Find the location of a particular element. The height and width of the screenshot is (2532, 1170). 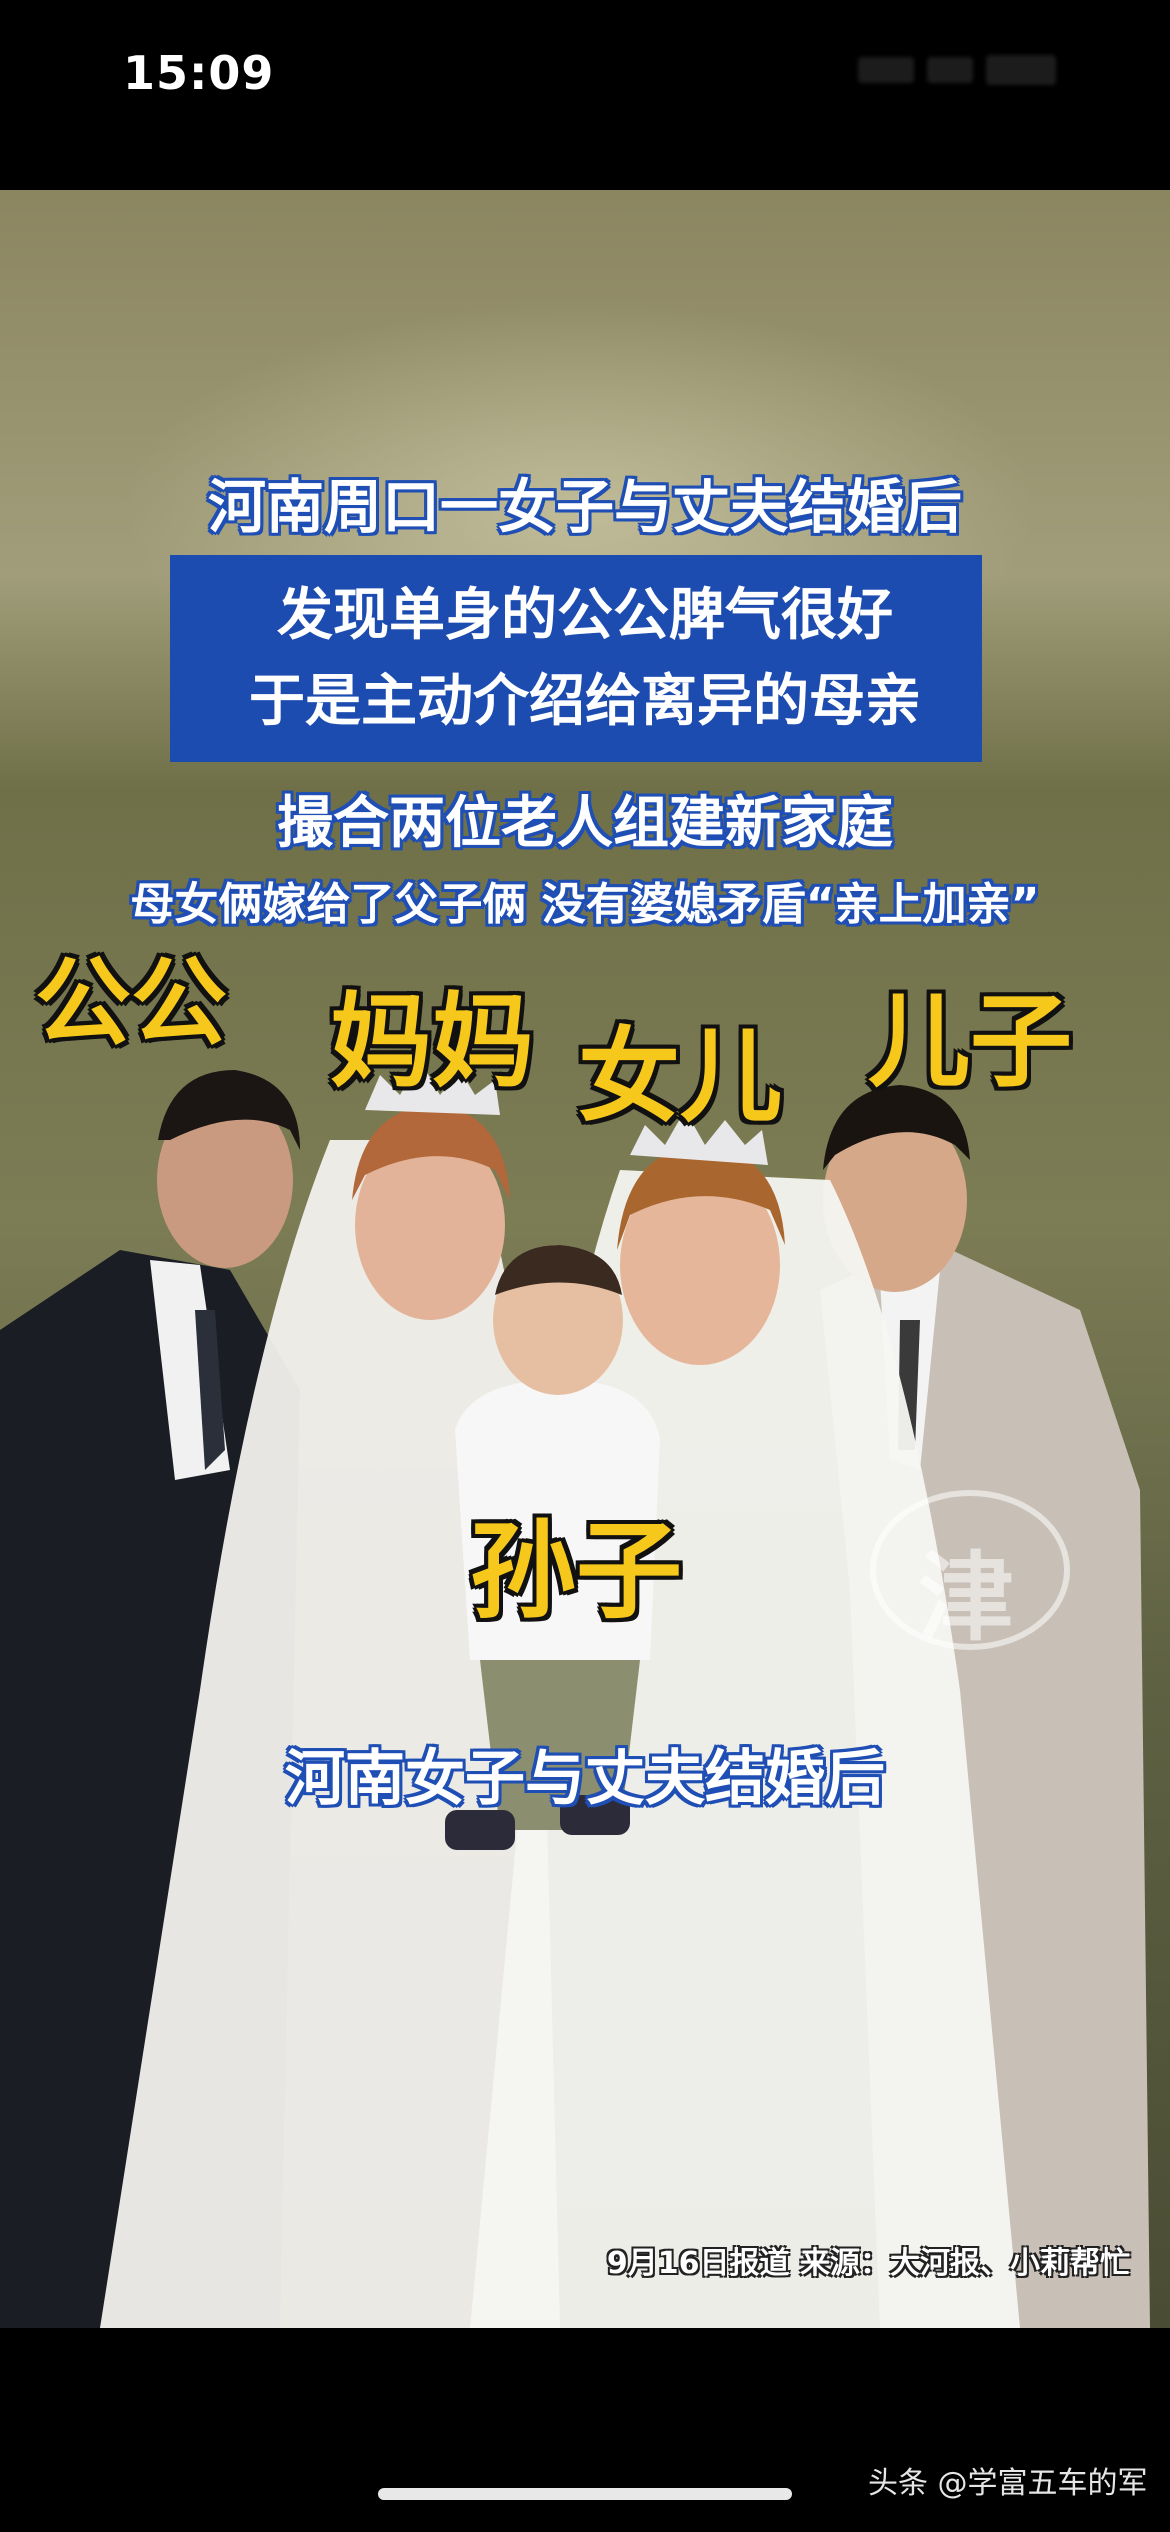

status-icons is located at coordinates (973, 75).